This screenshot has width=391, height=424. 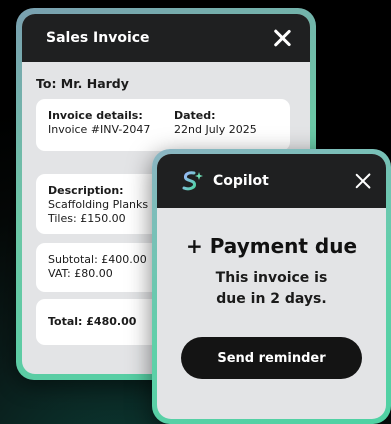 What do you see at coordinates (95, 115) in the screenshot?
I see `invoice-details-label: Invoice details:` at bounding box center [95, 115].